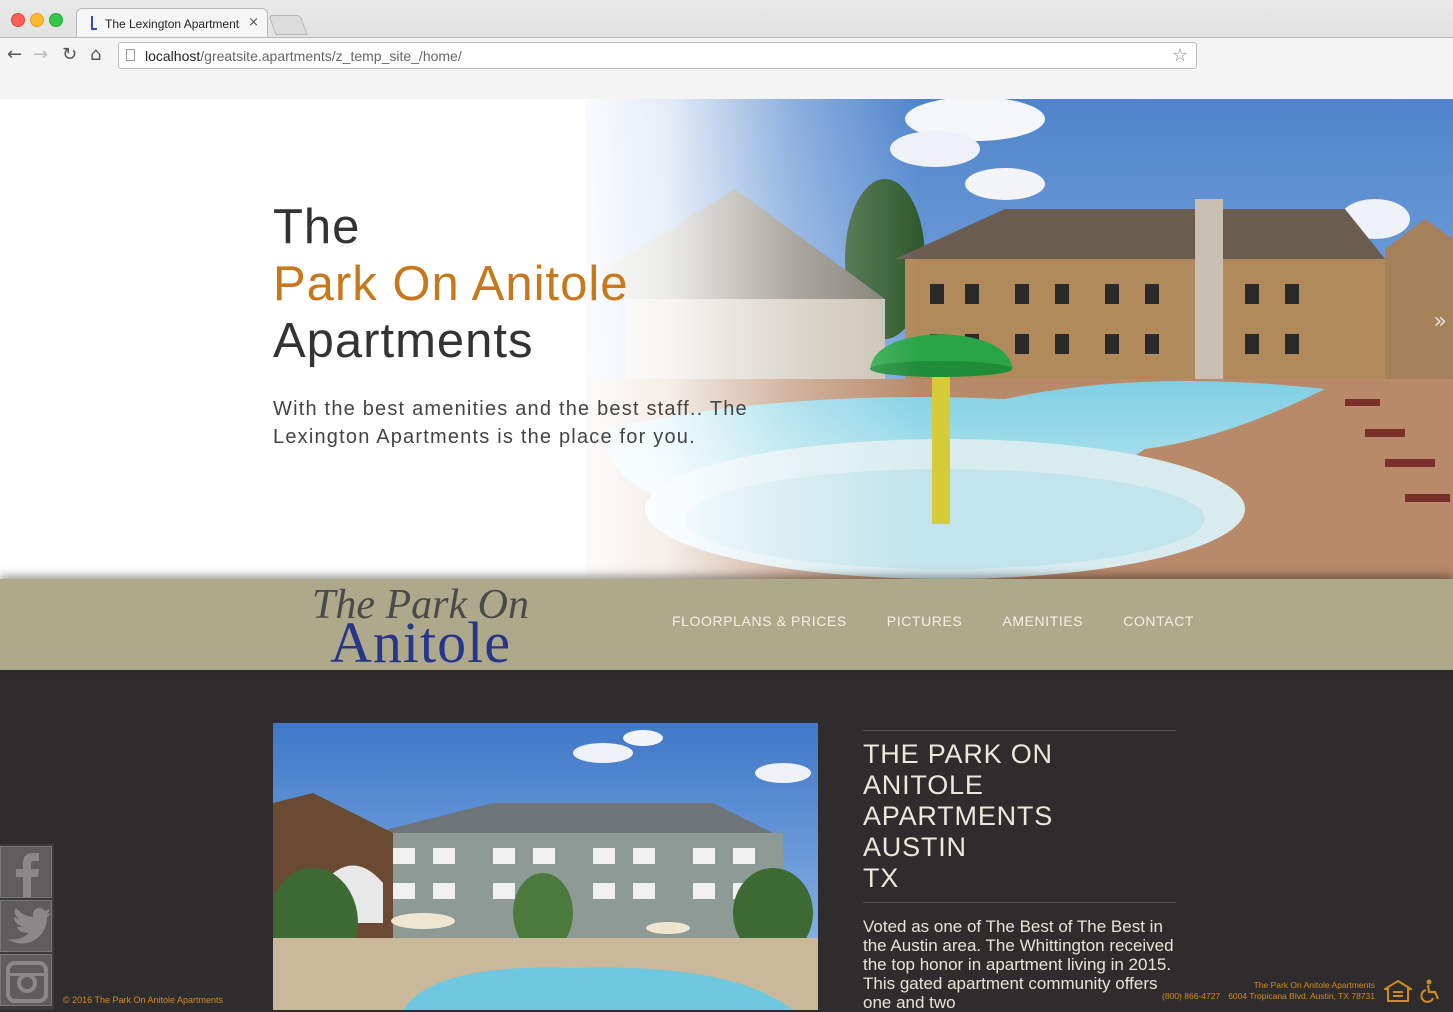  I want to click on hero-title-line1: The, so click(317, 227).